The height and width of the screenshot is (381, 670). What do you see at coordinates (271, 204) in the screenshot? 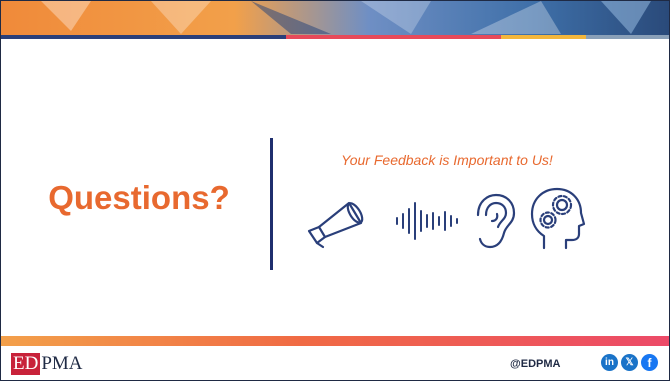
I see `vertical-divider` at bounding box center [271, 204].